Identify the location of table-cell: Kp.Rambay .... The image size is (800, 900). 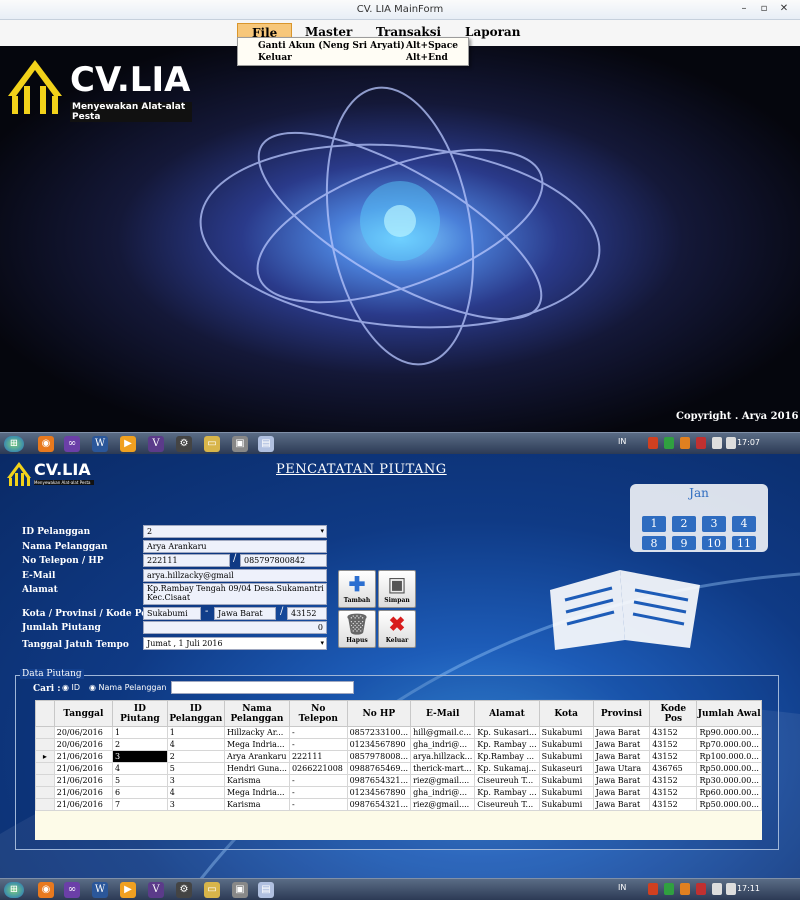
(507, 756).